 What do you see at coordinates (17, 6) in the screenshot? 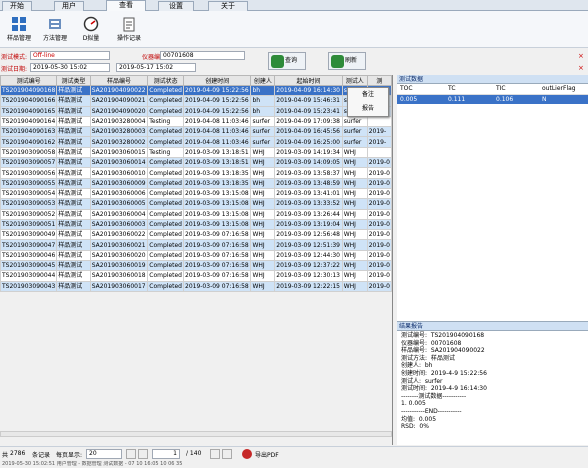
I see `tab-start: 开始` at bounding box center [17, 6].